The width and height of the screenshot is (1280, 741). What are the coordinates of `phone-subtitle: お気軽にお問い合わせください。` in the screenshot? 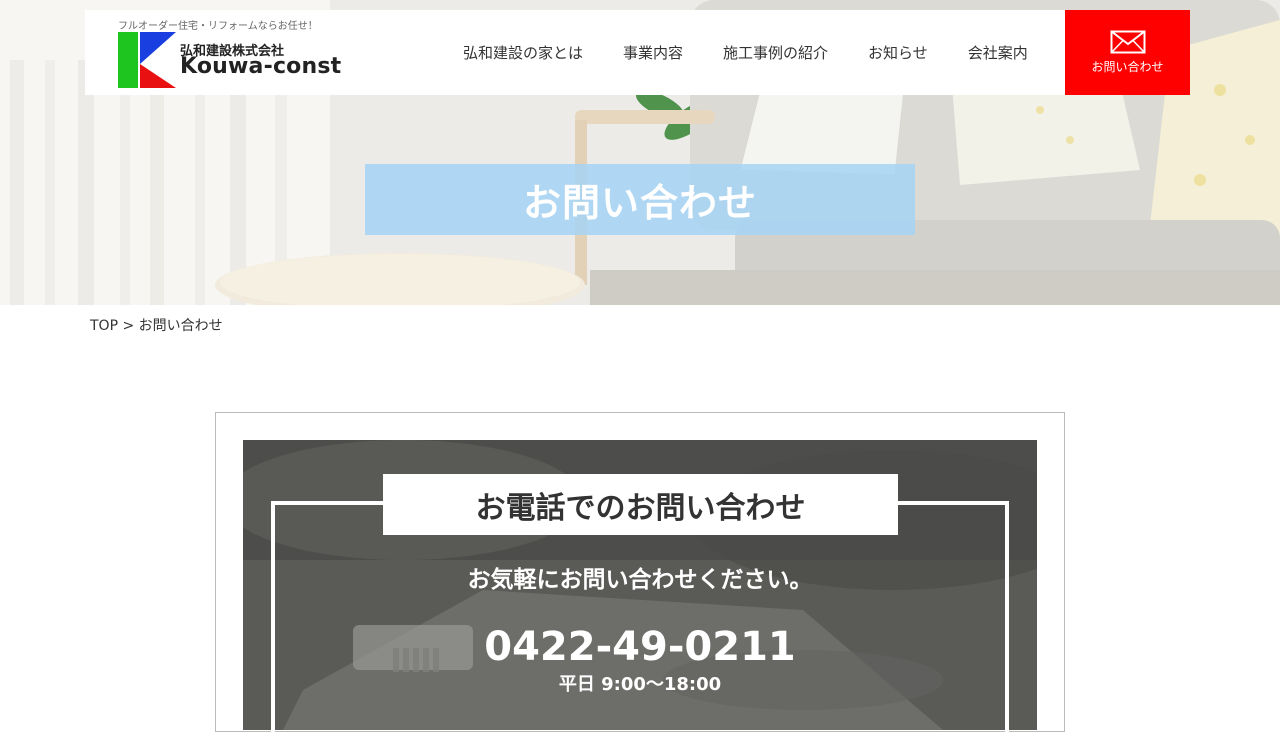 It's located at (640, 580).